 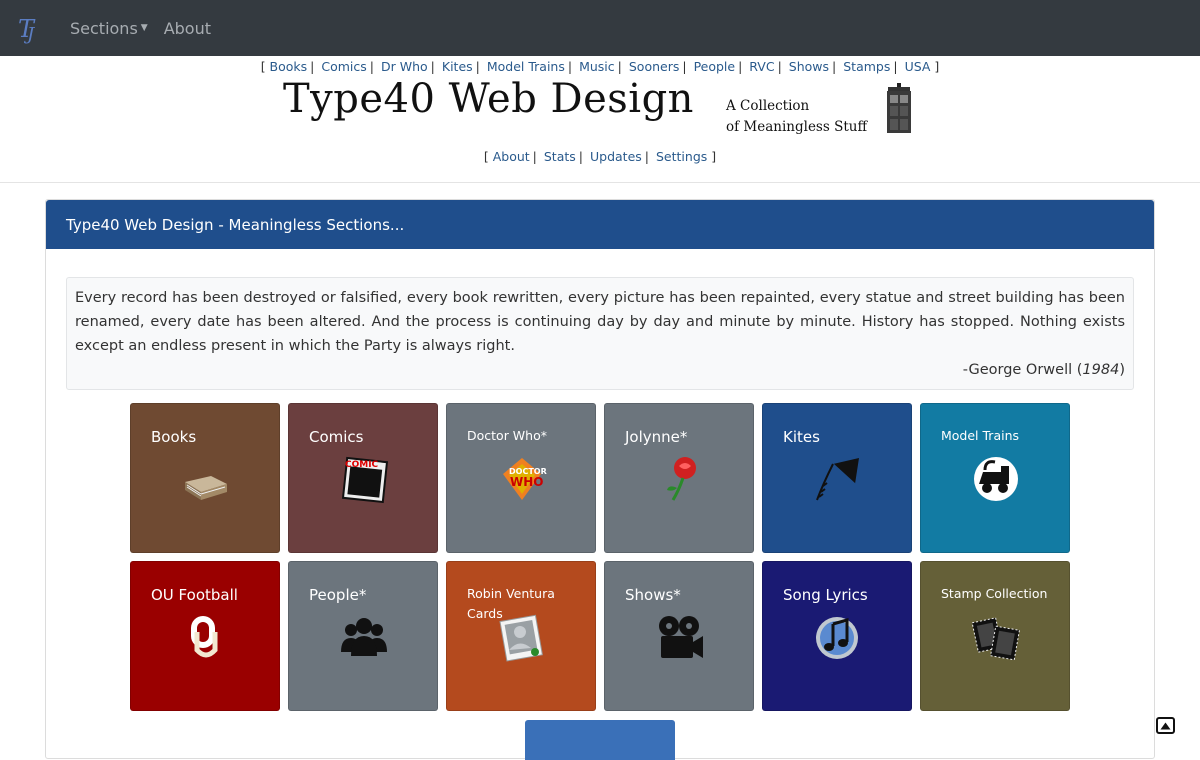 What do you see at coordinates (809, 66) in the screenshot?
I see `toplink-shows: Shows` at bounding box center [809, 66].